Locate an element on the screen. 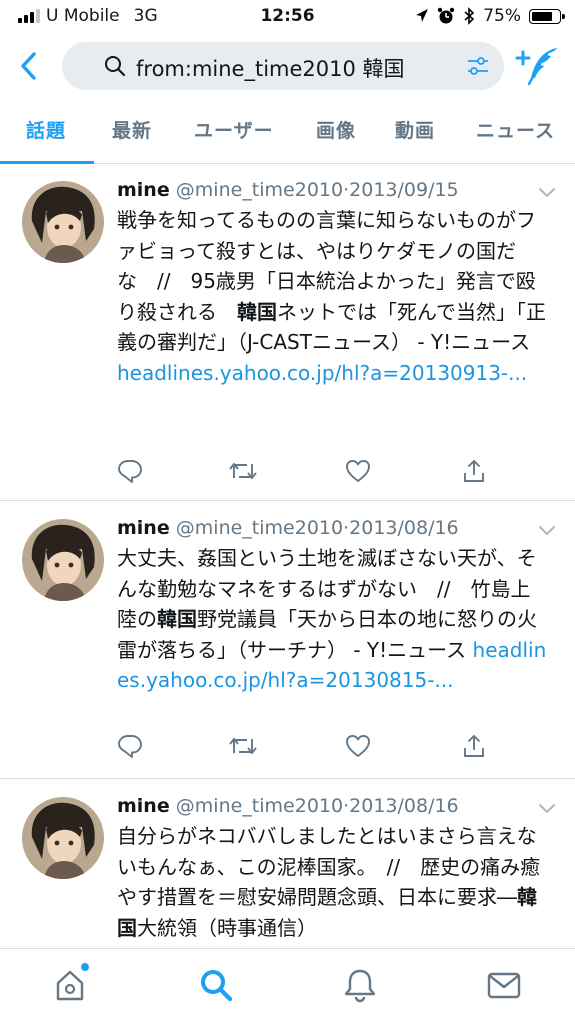  search-input: from:mine_time2010 韓国 is located at coordinates (283, 66).